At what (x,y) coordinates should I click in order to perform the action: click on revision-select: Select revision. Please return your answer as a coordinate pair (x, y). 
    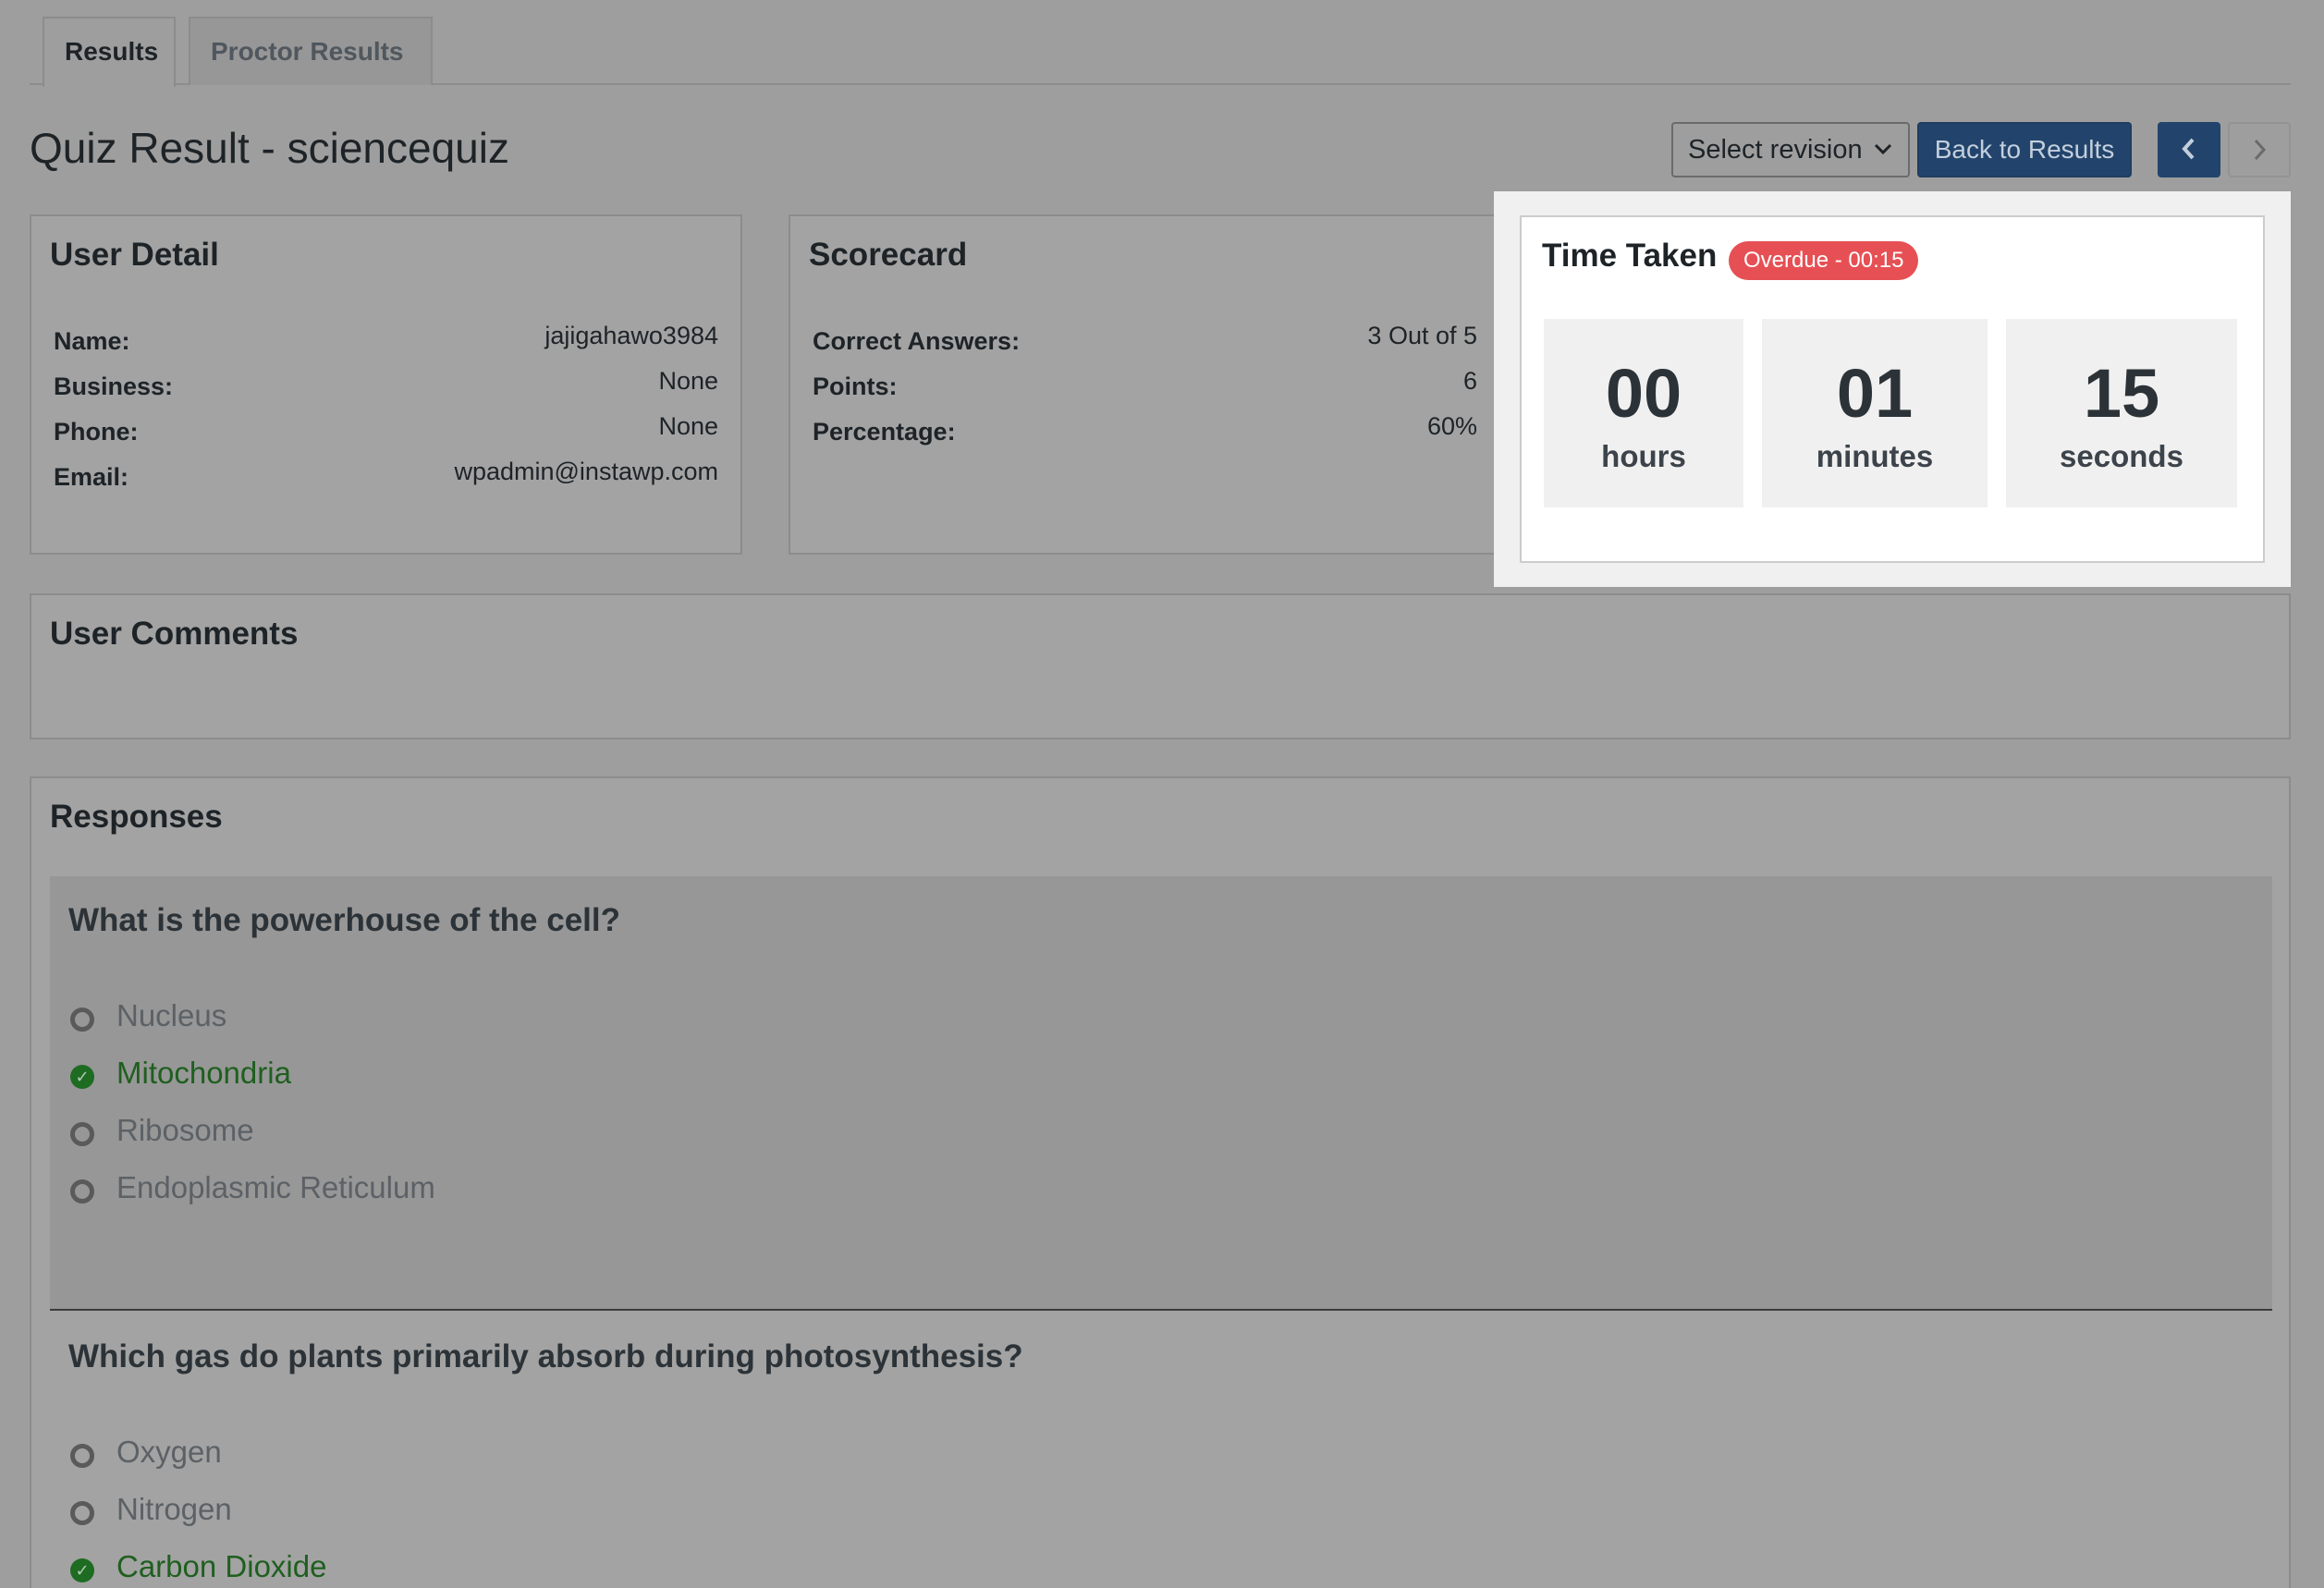
    Looking at the image, I should click on (1790, 149).